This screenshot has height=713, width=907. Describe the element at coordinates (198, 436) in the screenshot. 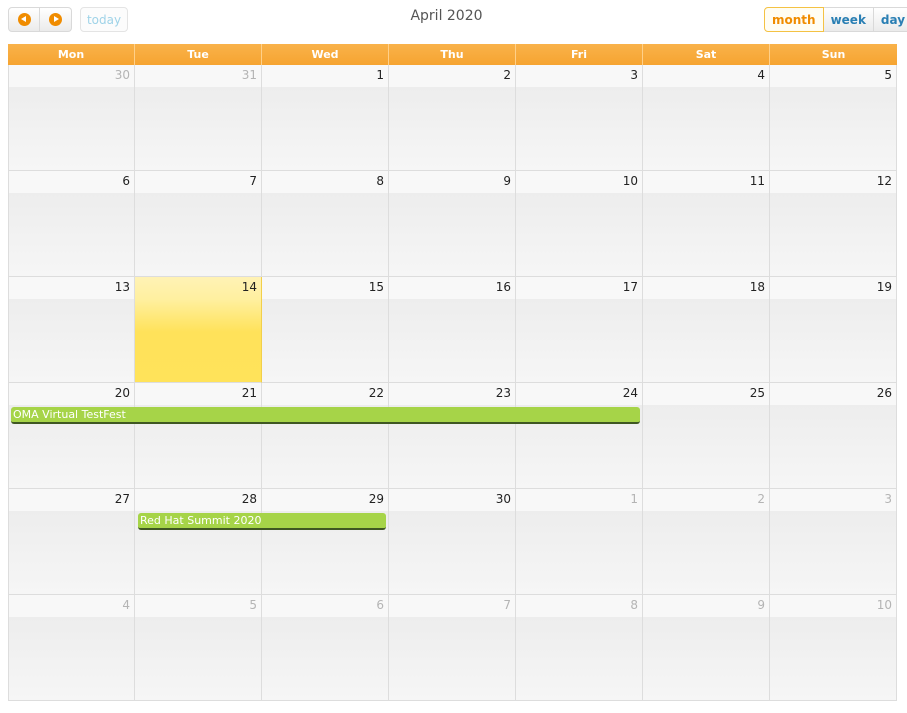

I see `day-cell: 21` at that location.